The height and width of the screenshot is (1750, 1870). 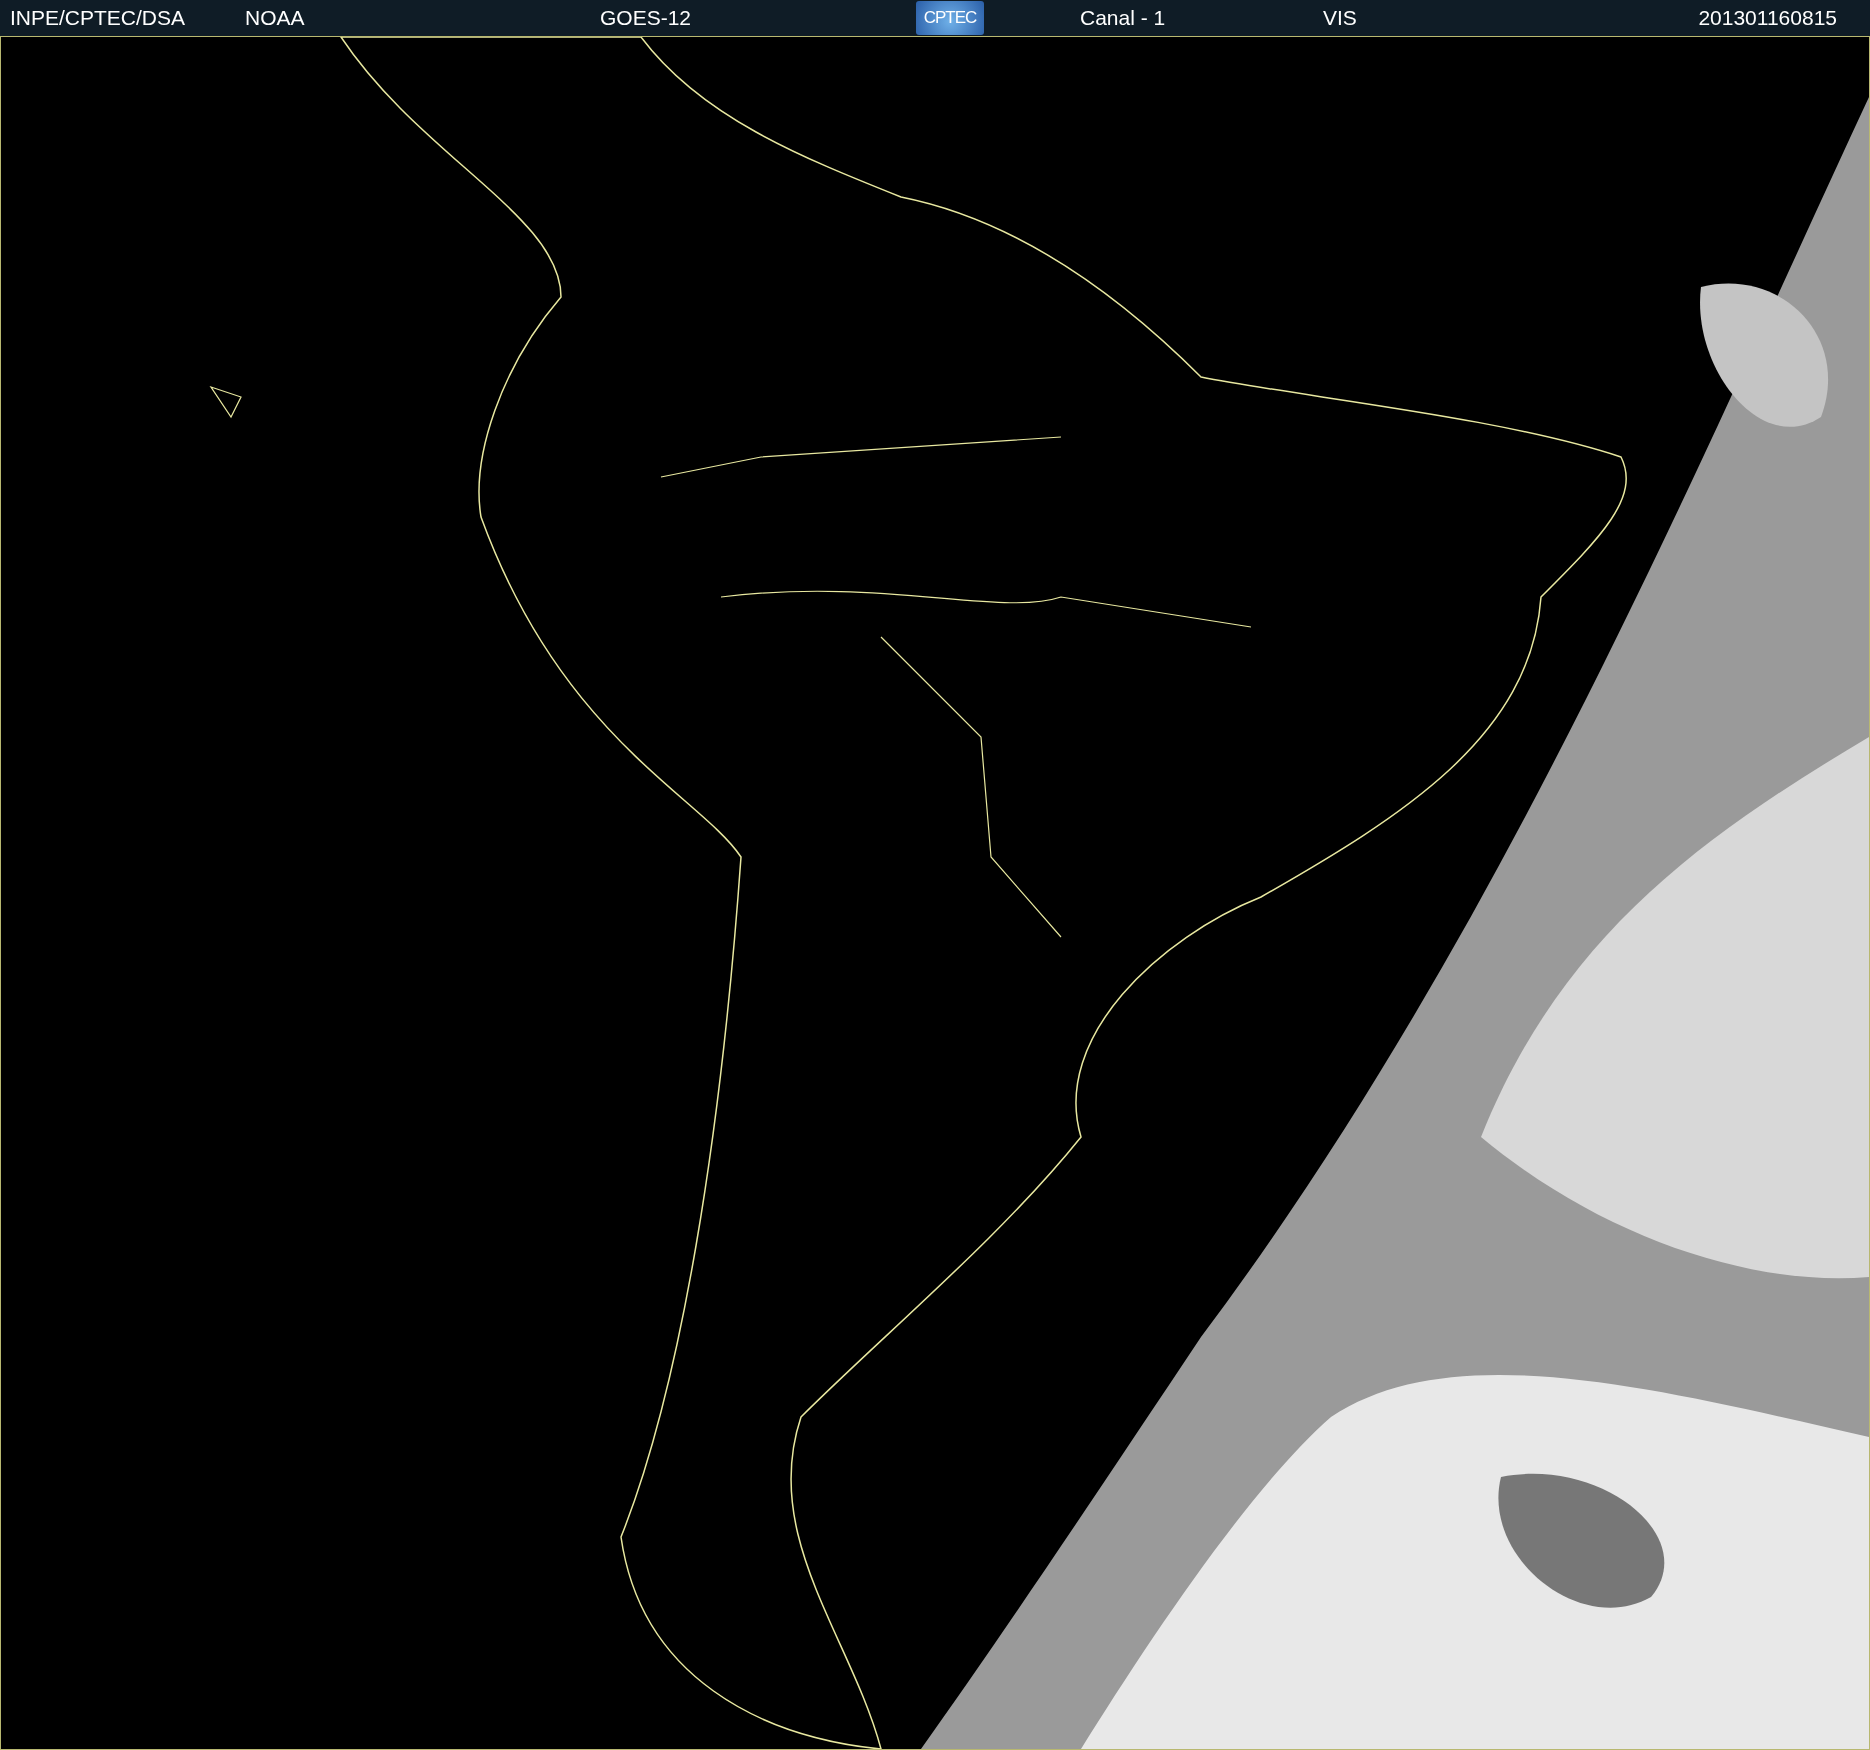 I want to click on source-label: INPE/CPTEC/DSA, so click(x=97, y=18).